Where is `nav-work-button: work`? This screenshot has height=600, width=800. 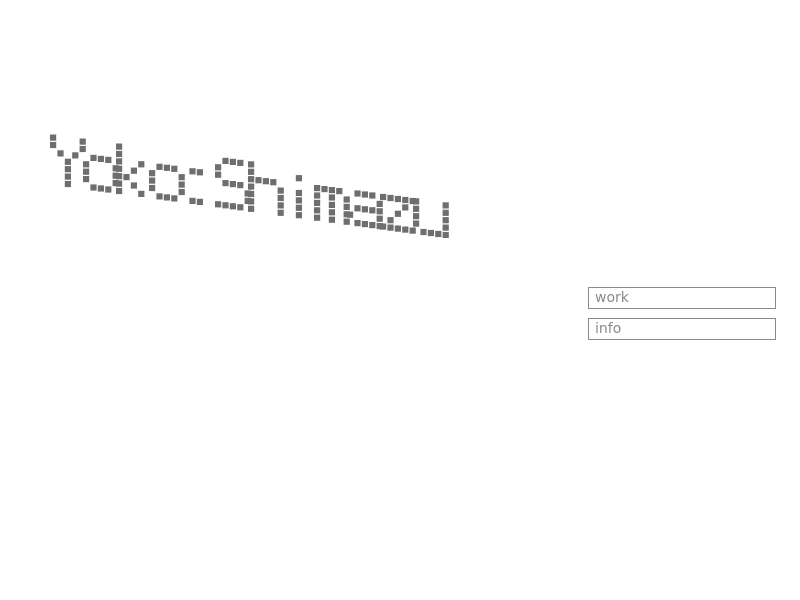 nav-work-button: work is located at coordinates (682, 298).